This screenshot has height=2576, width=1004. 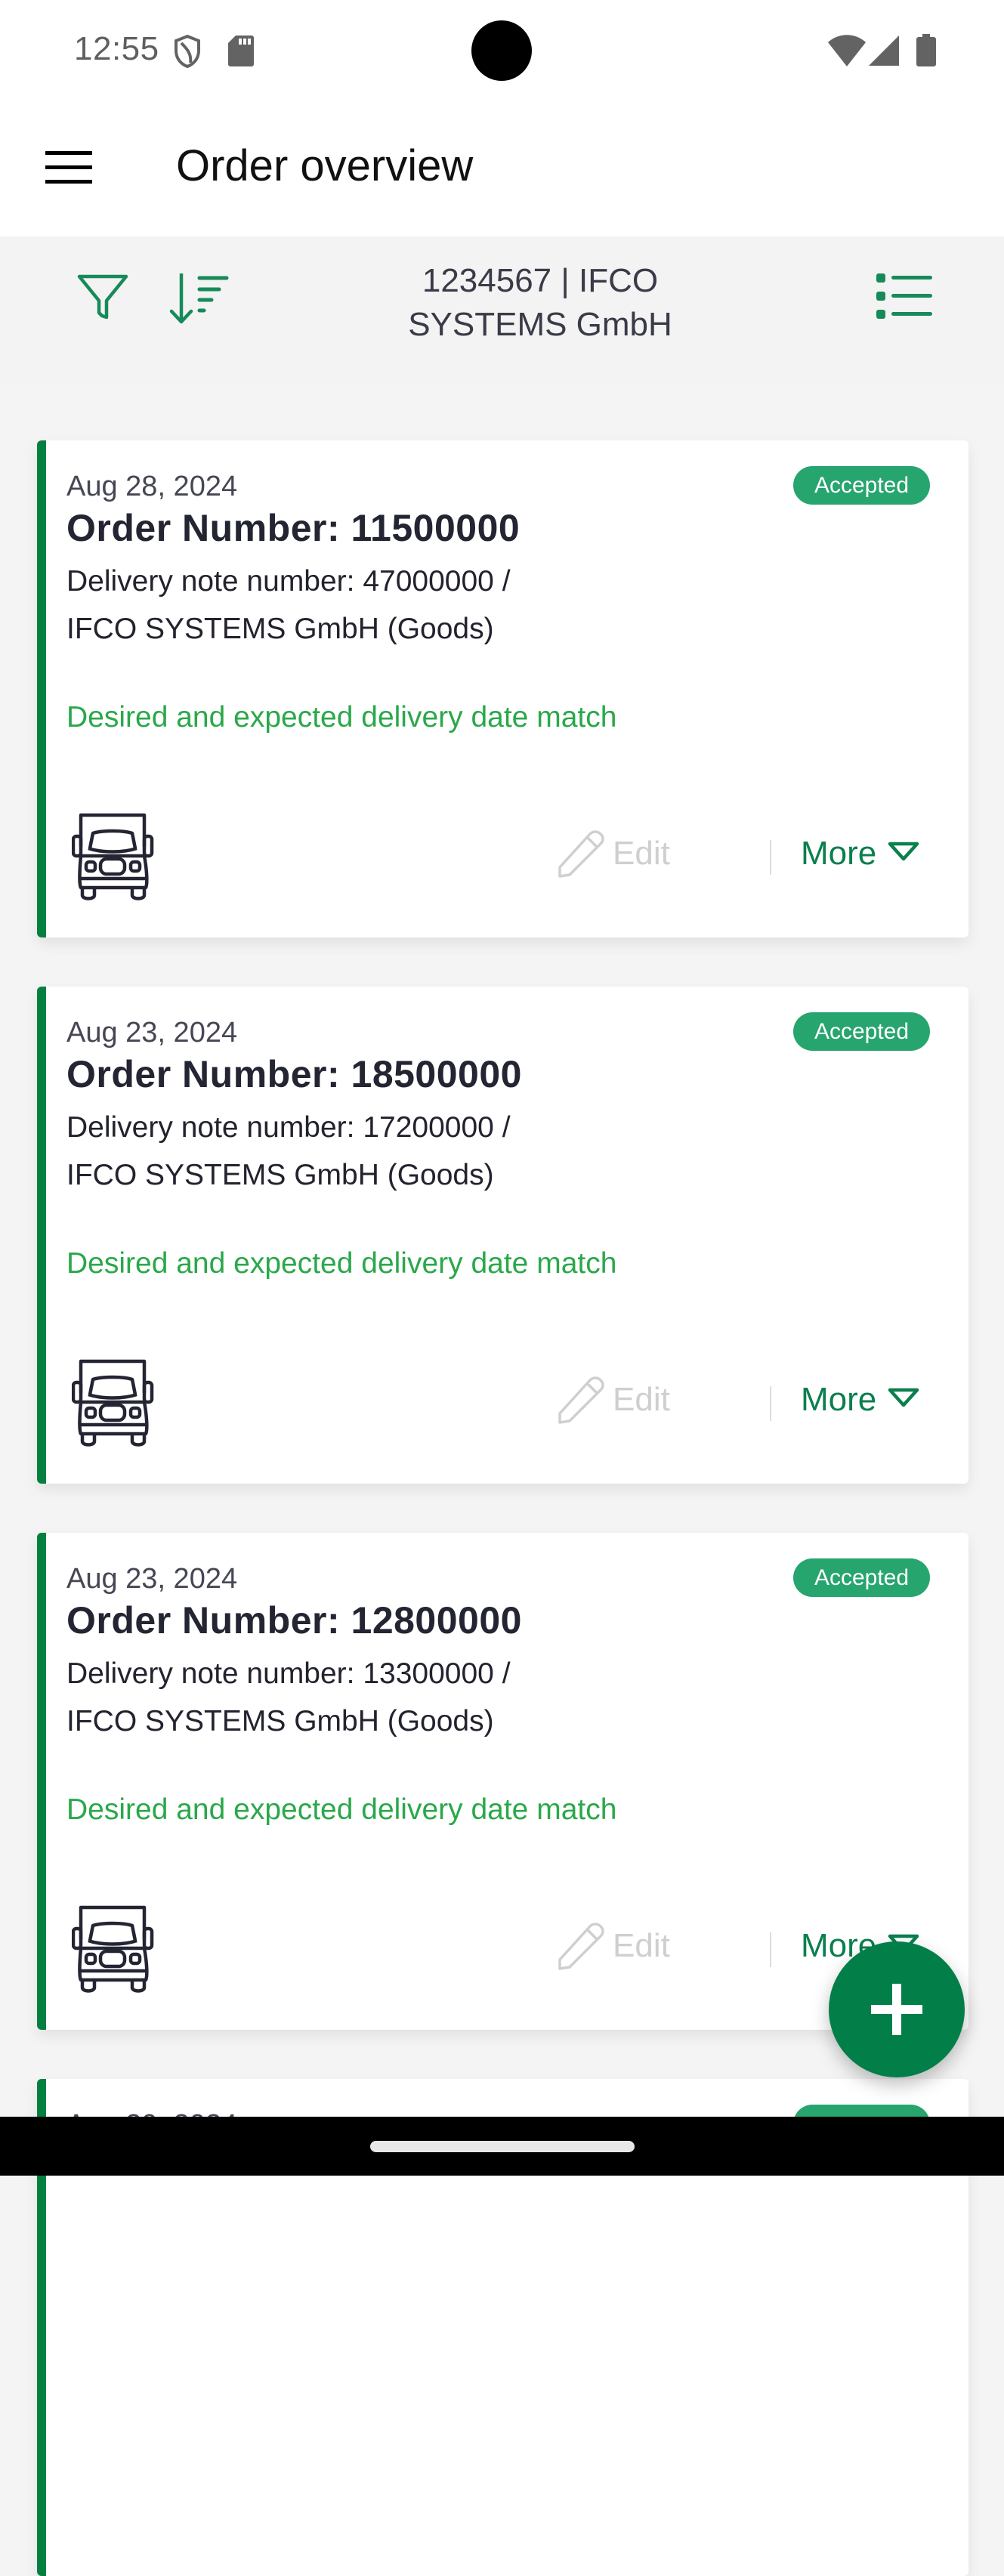 What do you see at coordinates (241, 51) in the screenshot?
I see `sd-card-icon` at bounding box center [241, 51].